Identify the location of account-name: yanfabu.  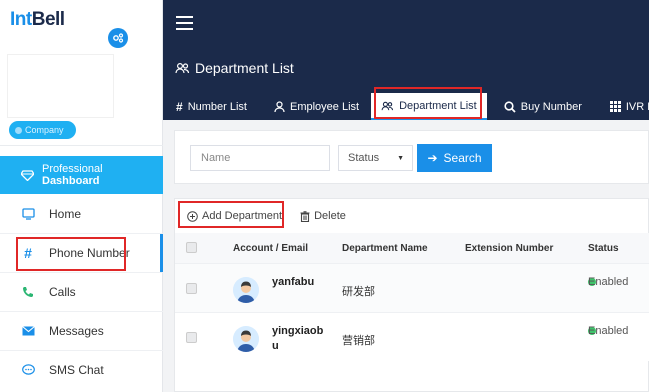
(293, 282).